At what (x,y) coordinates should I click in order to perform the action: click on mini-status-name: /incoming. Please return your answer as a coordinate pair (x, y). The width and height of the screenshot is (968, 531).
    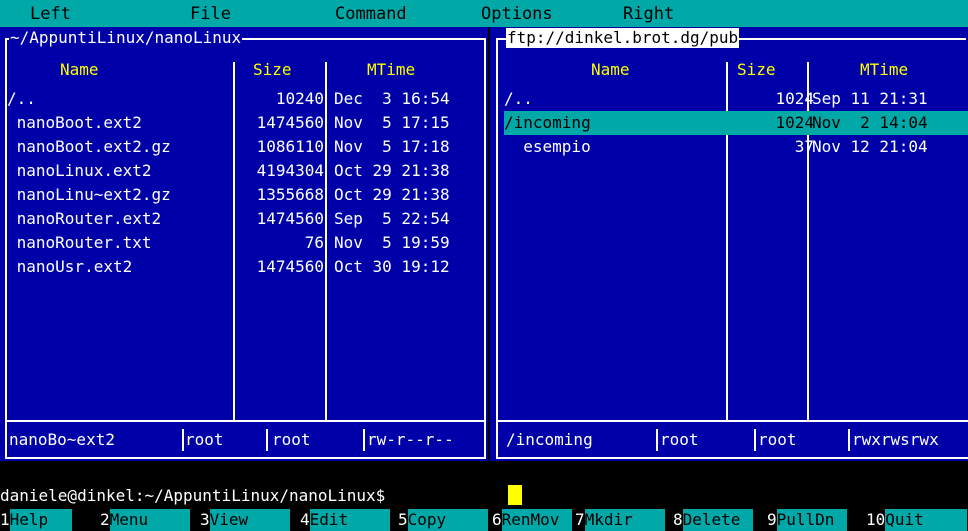
    Looking at the image, I should click on (549, 439).